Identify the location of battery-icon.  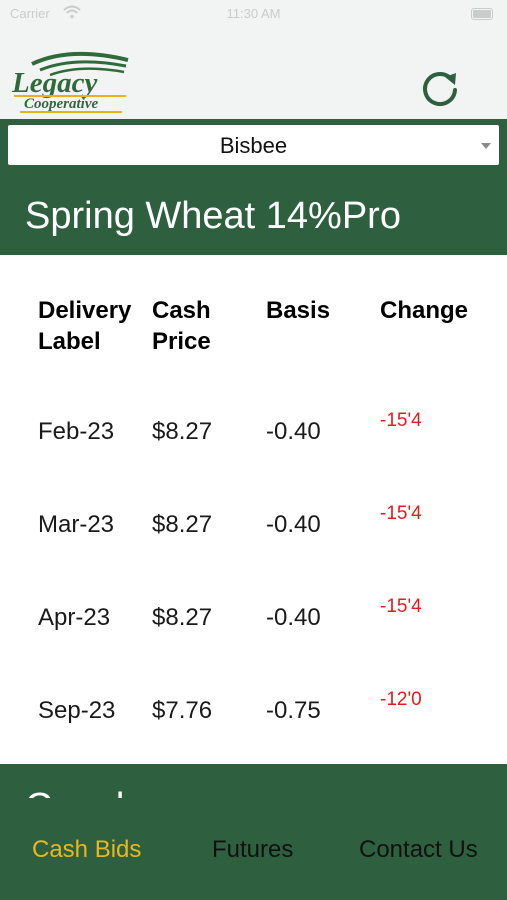
(482, 14).